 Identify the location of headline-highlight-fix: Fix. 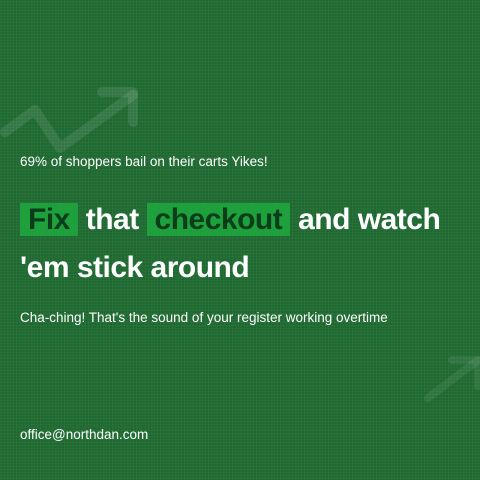
(49, 219).